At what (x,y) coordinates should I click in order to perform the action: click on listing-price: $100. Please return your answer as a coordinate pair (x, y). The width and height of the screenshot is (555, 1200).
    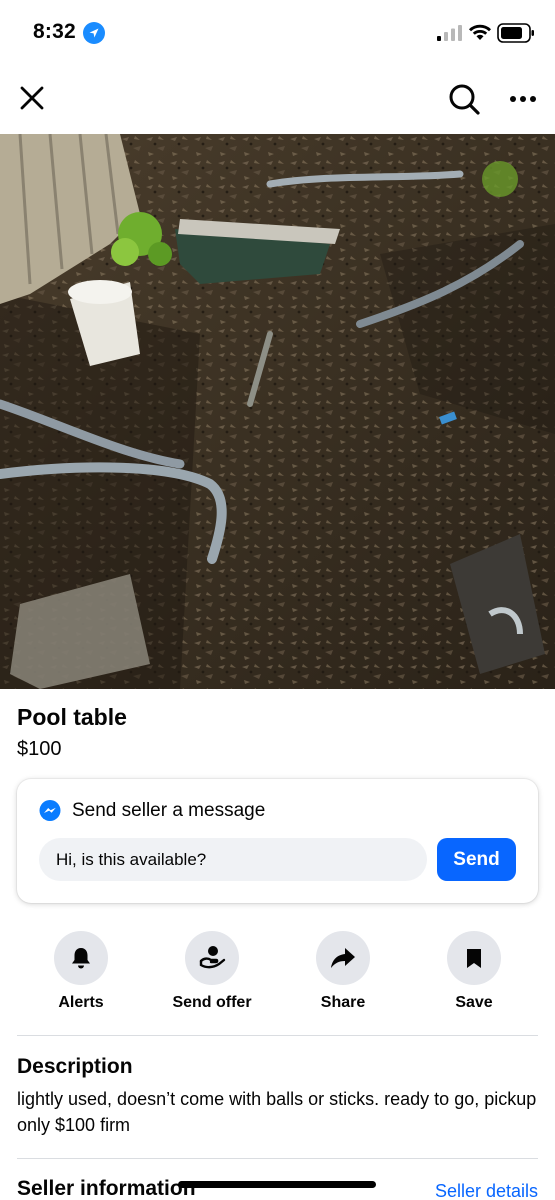
    Looking at the image, I should click on (39, 749).